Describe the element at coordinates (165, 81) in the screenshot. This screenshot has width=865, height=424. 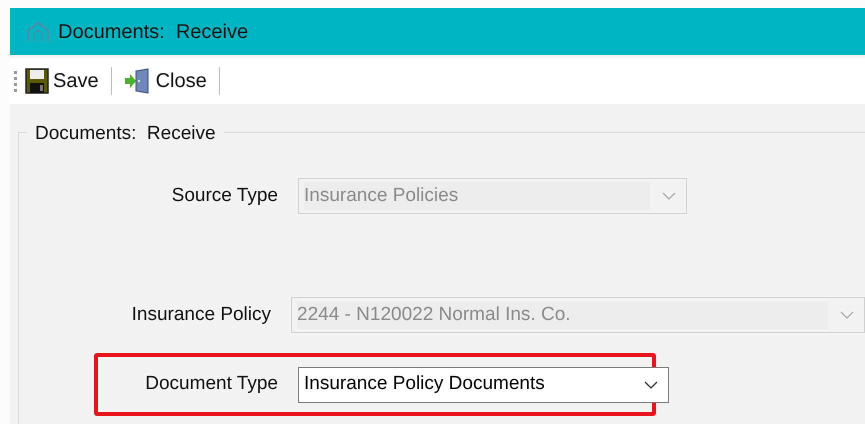
I see `close-button: Close` at that location.